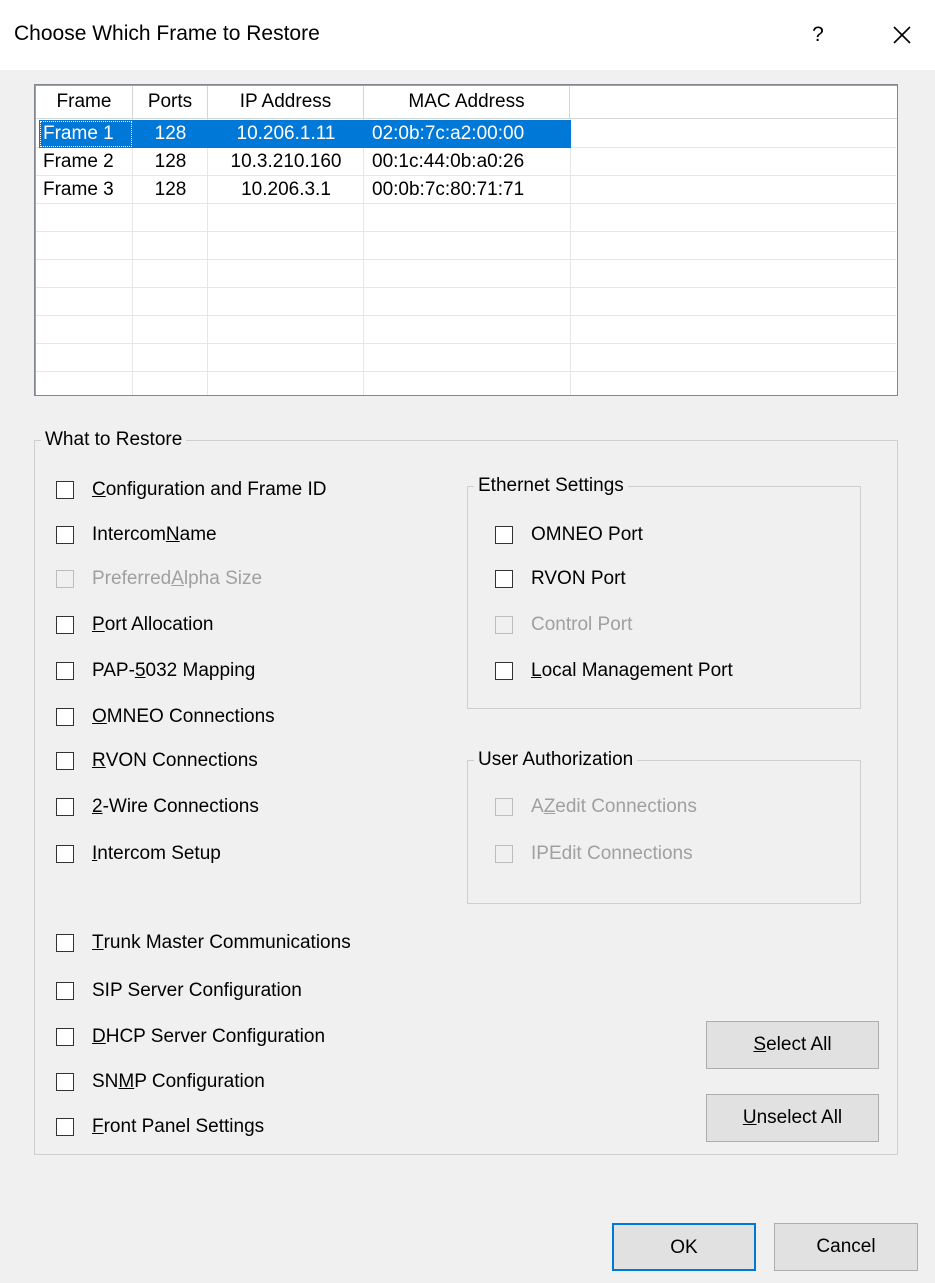  Describe the element at coordinates (684, 1247) in the screenshot. I see `ok-button: OK` at that location.